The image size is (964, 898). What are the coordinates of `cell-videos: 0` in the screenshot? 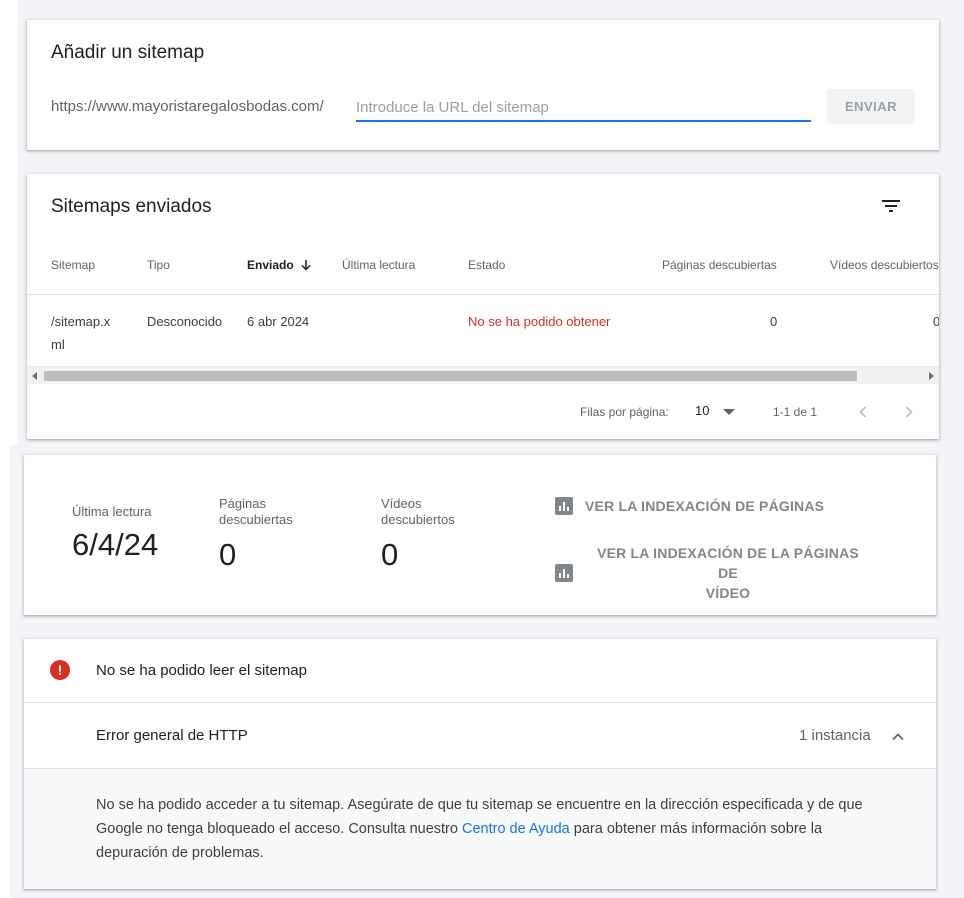 It's located at (936, 321).